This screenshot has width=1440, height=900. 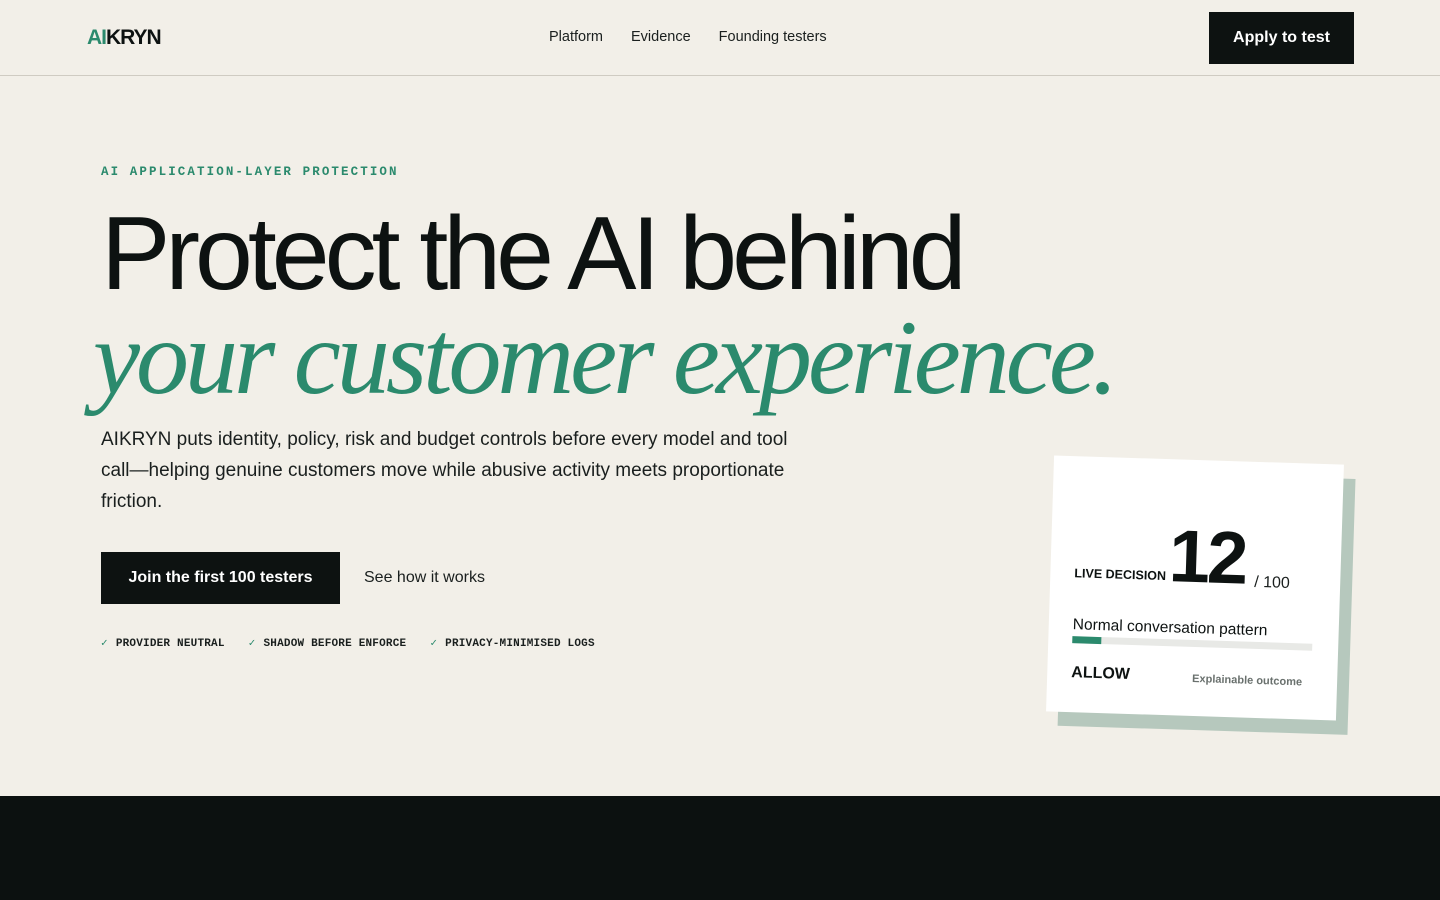 I want to click on risk-score-max: / 100, so click(x=1272, y=582).